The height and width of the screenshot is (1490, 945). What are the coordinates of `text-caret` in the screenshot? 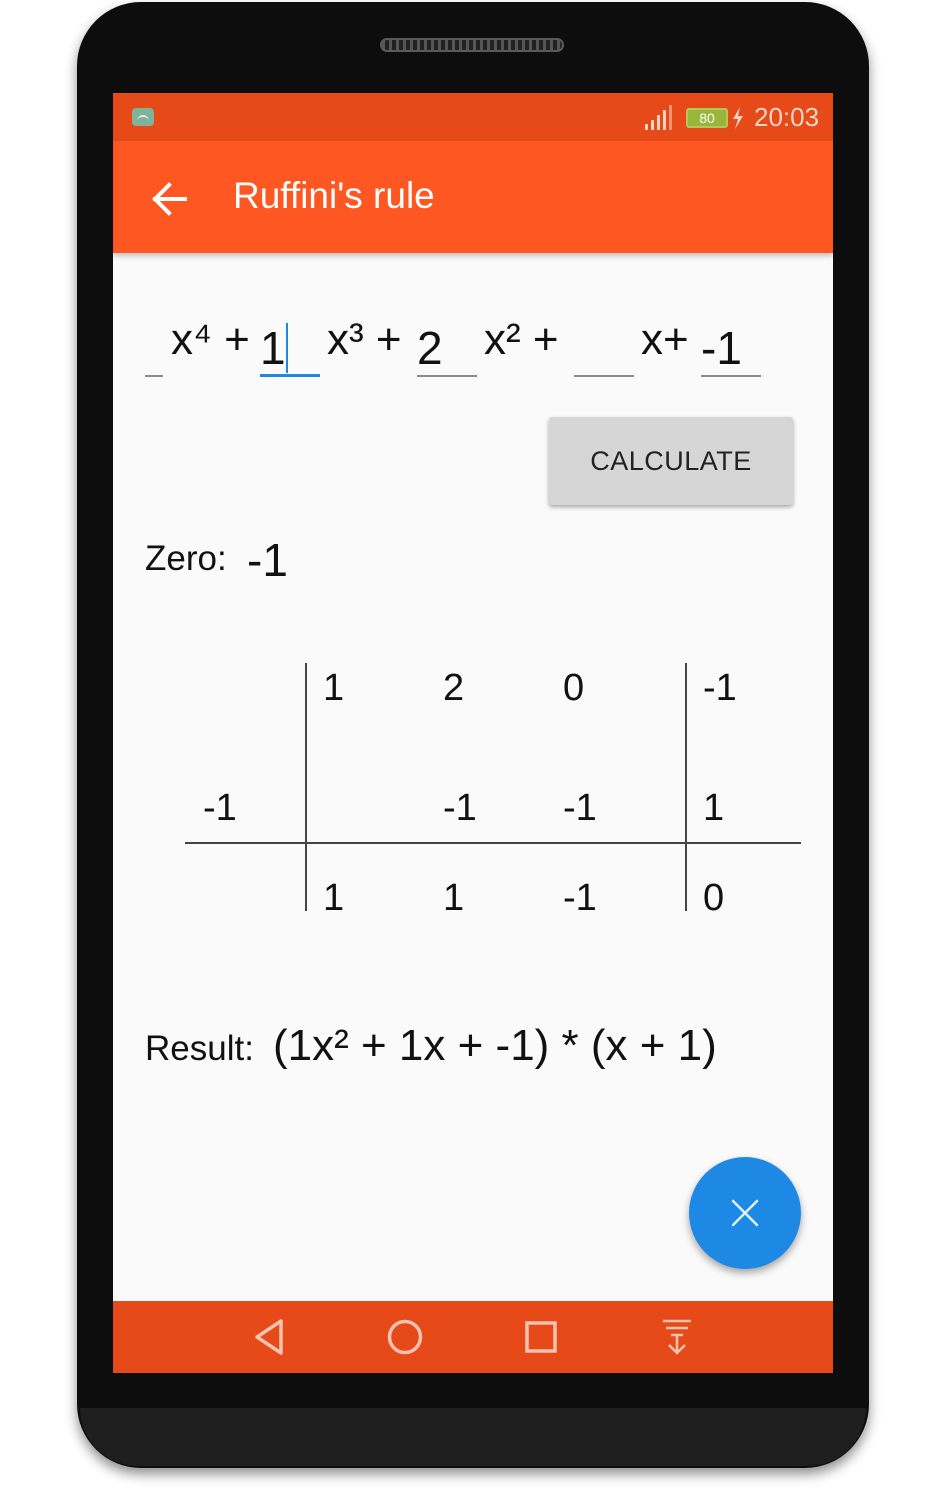 It's located at (287, 348).